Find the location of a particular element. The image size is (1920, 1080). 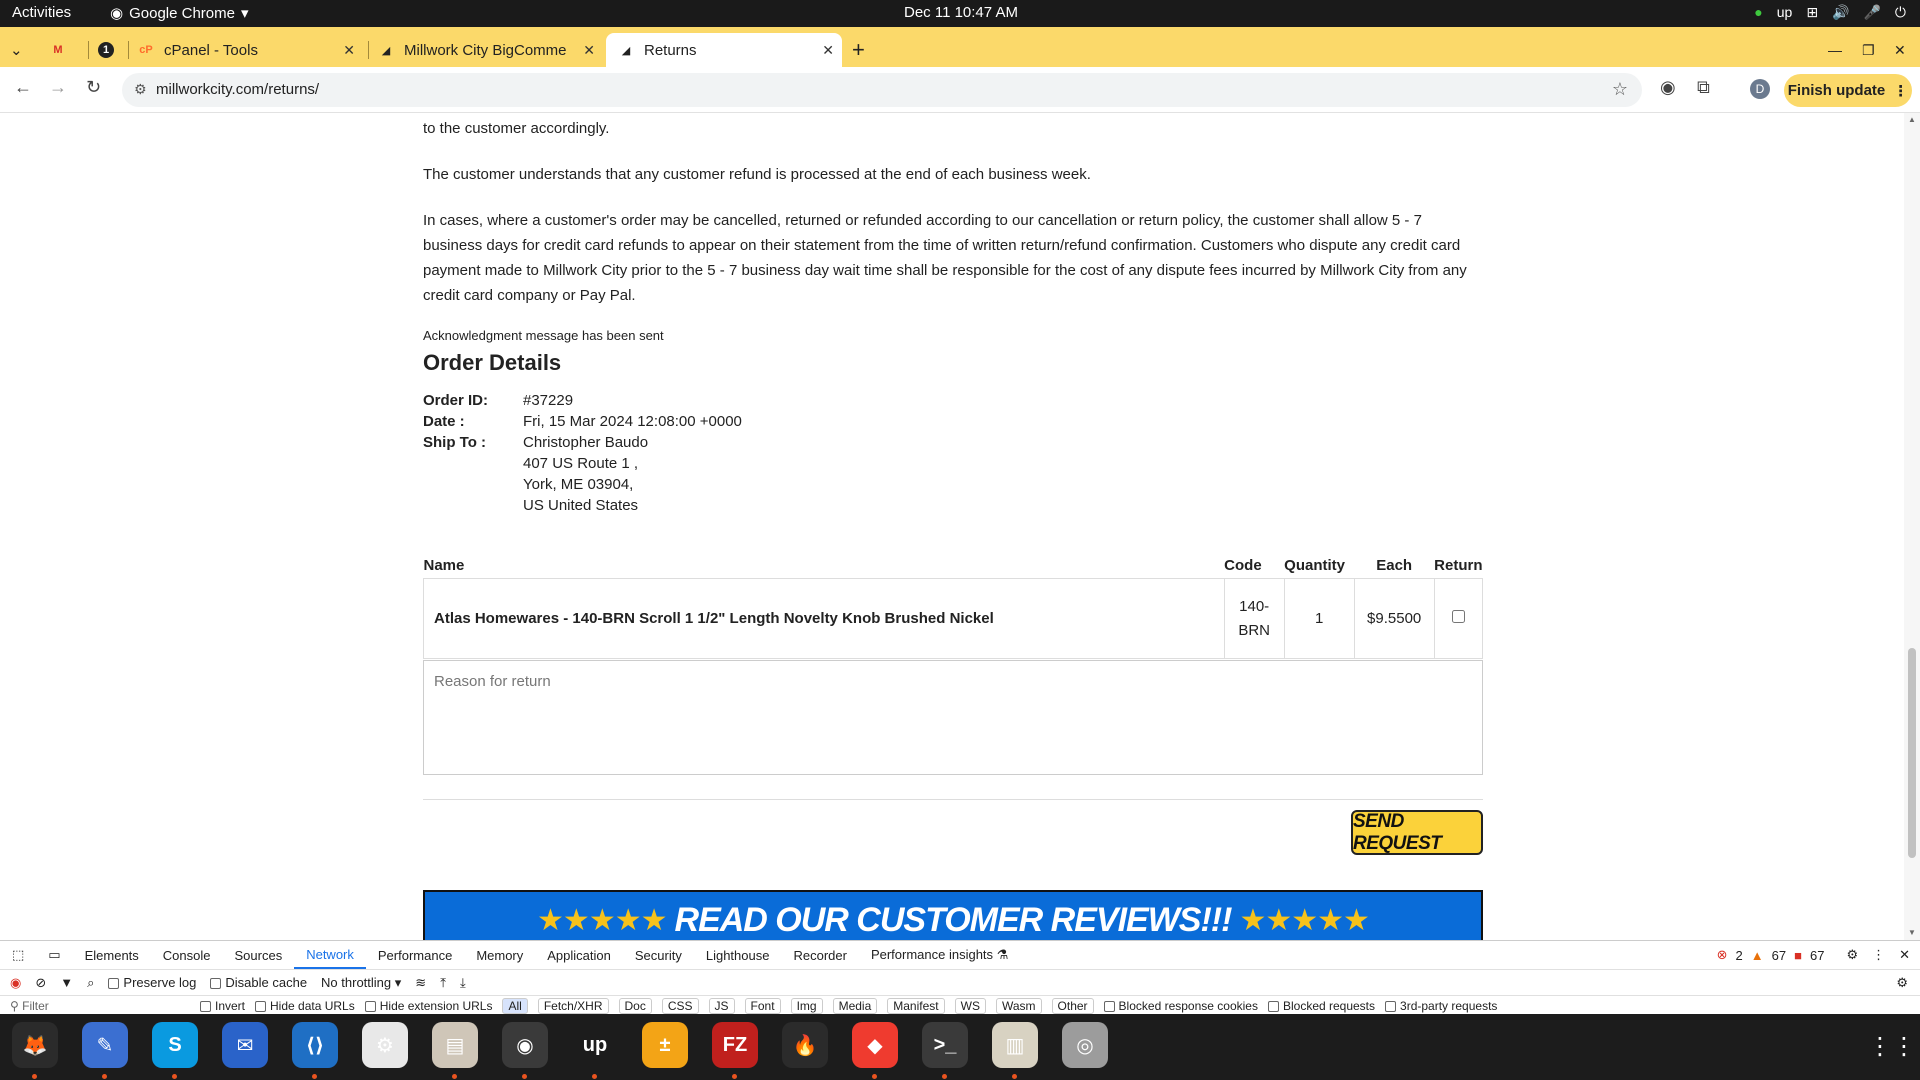

search-icon: ⌕ is located at coordinates (90, 983).